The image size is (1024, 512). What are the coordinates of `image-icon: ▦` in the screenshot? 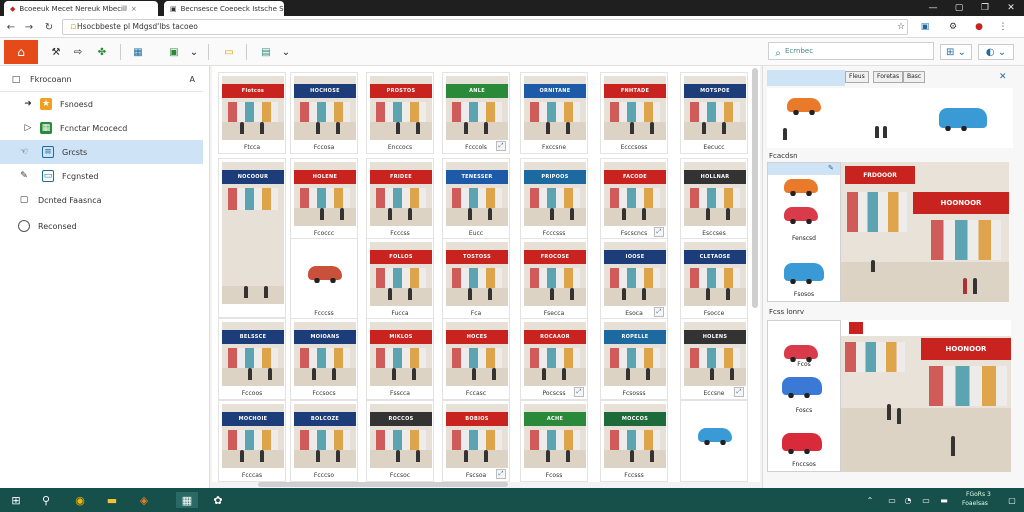 It's located at (138, 52).